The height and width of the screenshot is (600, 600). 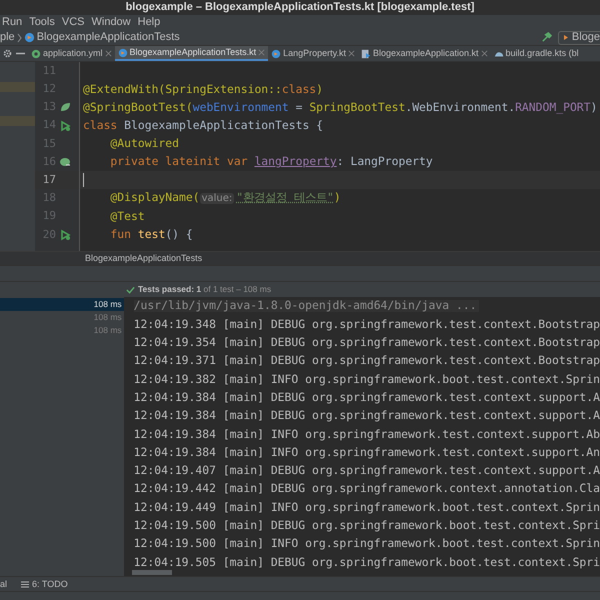 What do you see at coordinates (25, 584) in the screenshot?
I see `list-icon` at bounding box center [25, 584].